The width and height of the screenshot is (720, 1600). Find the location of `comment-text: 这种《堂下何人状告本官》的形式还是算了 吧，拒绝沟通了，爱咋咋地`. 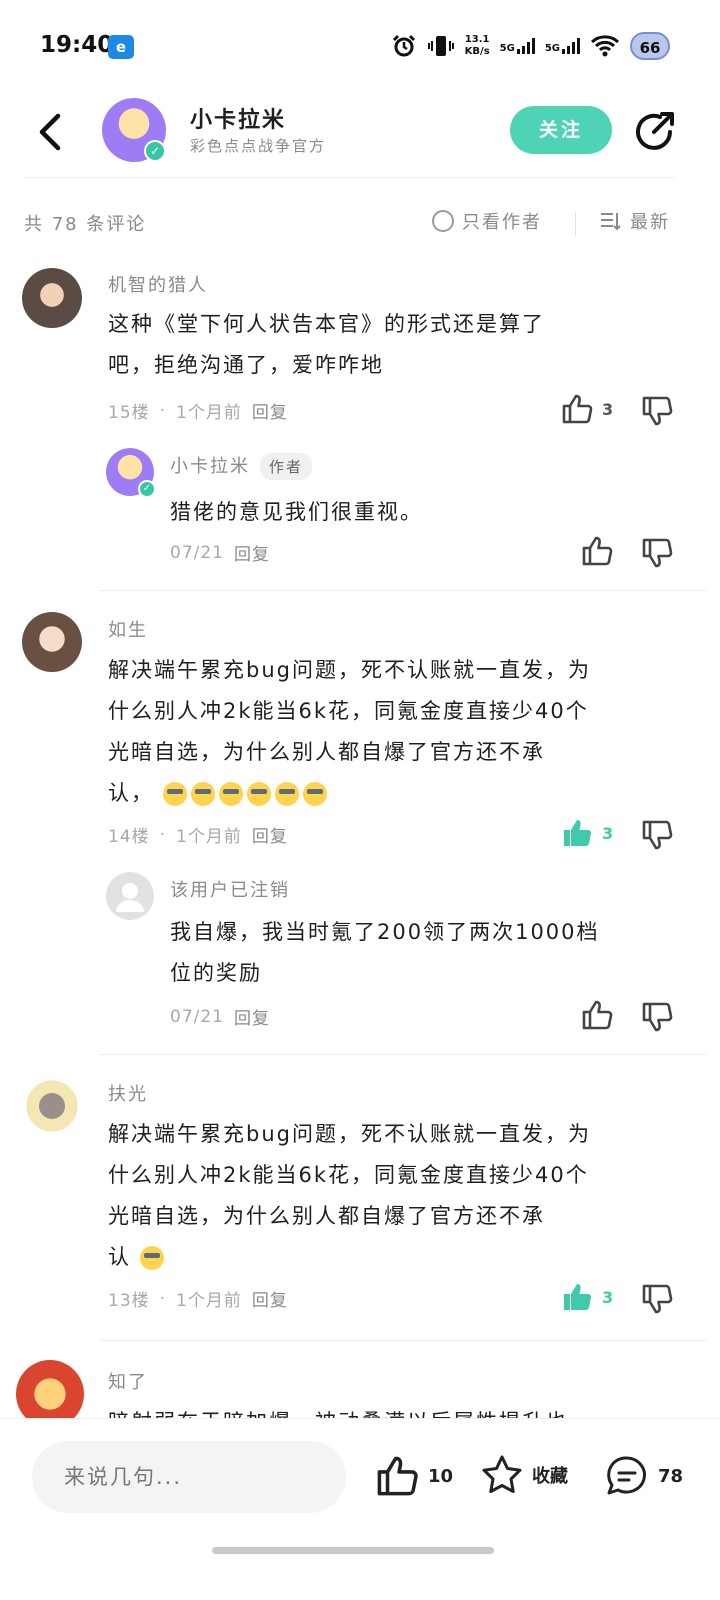

comment-text: 这种《堂下何人状告本官》的形式还是算了 吧，拒绝沟通了，爱咋咋地 is located at coordinates (398, 345).